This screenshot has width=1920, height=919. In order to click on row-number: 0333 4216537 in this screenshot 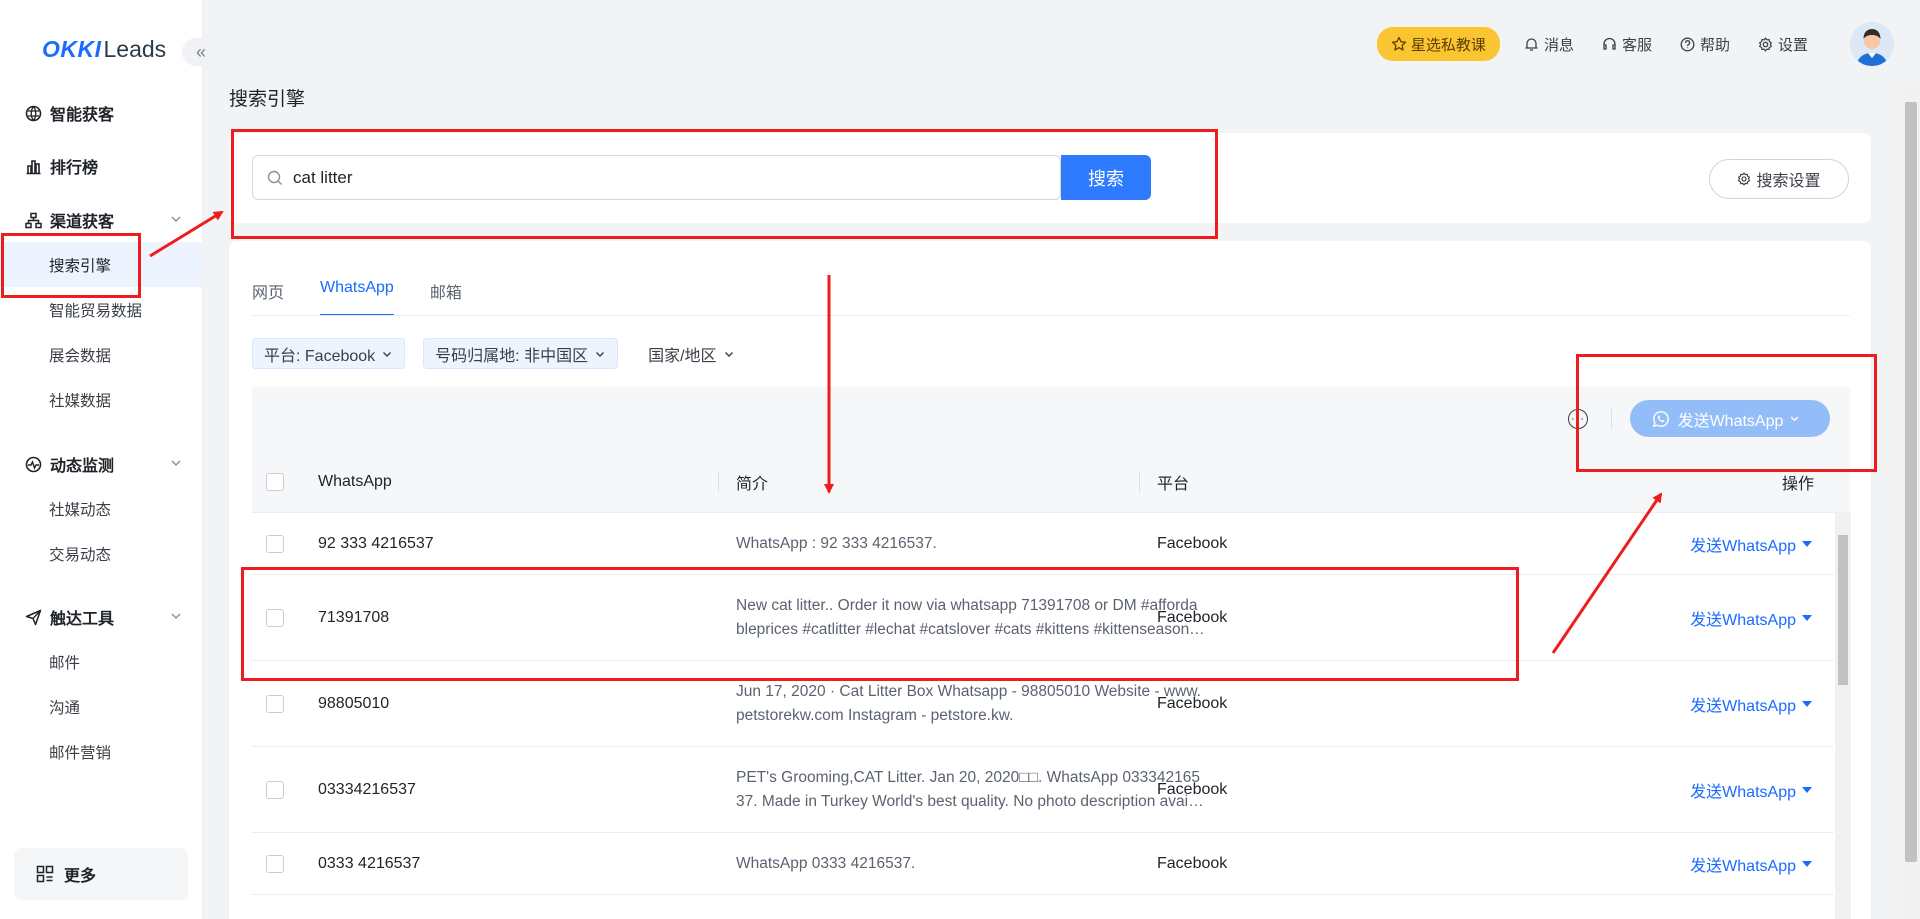, I will do `click(369, 863)`.